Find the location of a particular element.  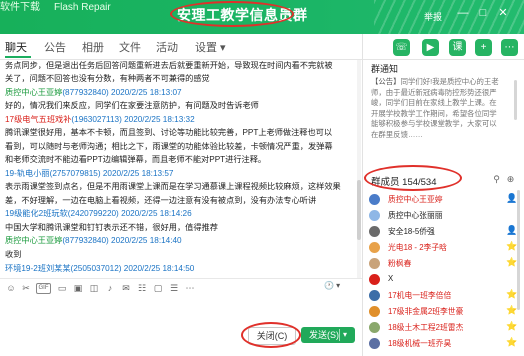

more-dots-icon: ⋯ is located at coordinates (190, 288).